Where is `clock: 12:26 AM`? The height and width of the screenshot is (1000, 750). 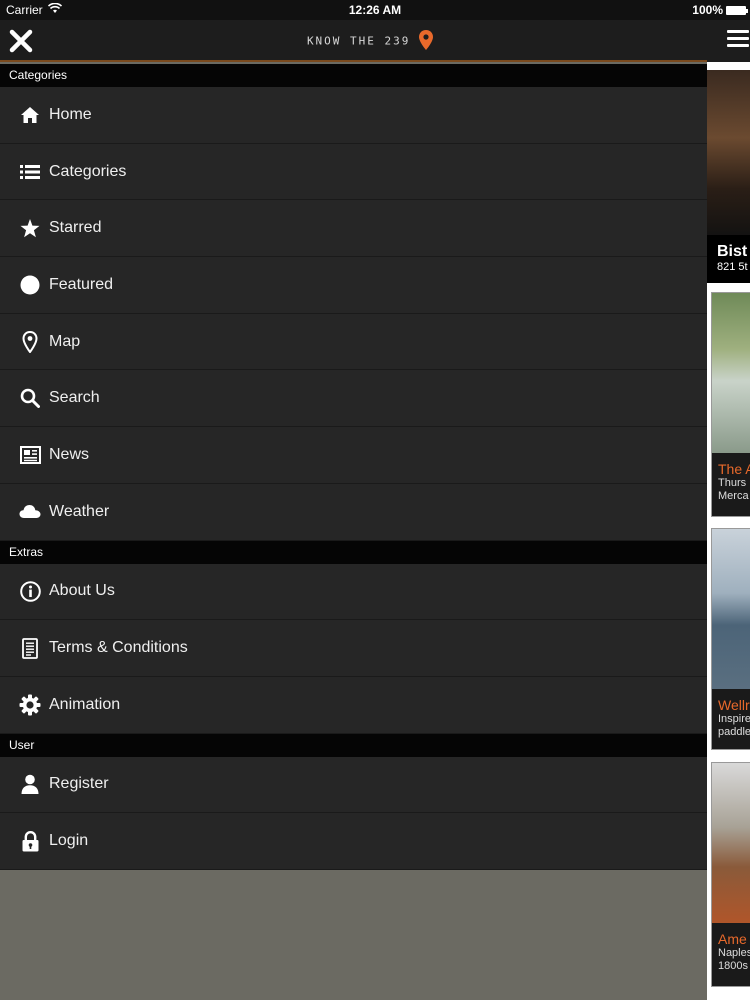 clock: 12:26 AM is located at coordinates (375, 10).